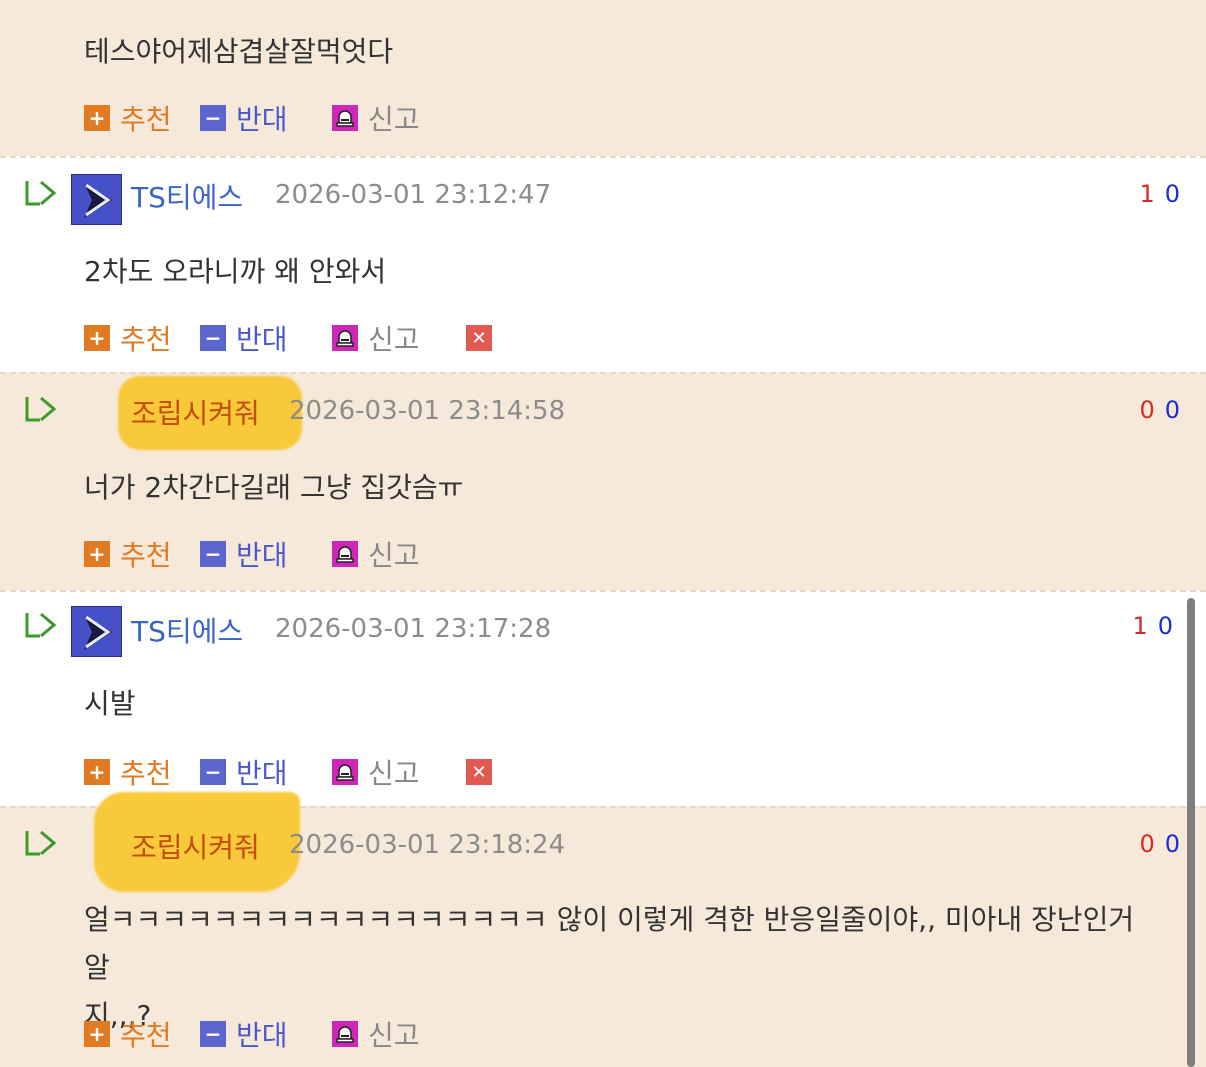  I want to click on comment-text: 2차도 오라니까 왜 안와서, so click(235, 271).